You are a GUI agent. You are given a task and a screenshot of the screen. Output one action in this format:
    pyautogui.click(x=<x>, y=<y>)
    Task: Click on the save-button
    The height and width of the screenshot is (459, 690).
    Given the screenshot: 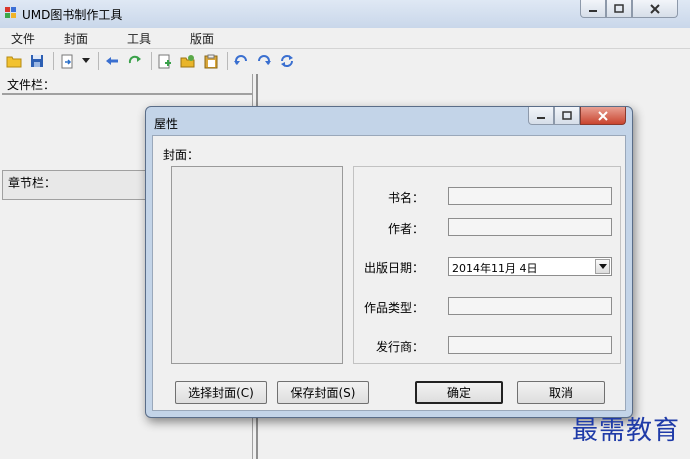 What is the action you would take?
    pyautogui.click(x=37, y=61)
    